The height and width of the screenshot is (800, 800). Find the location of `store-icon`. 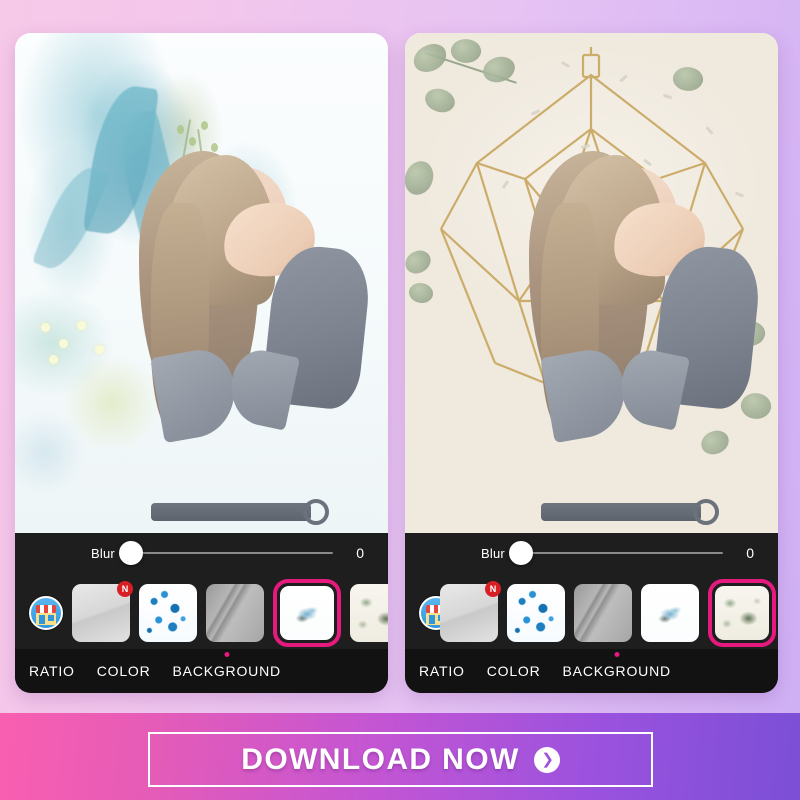

store-icon is located at coordinates (46, 613).